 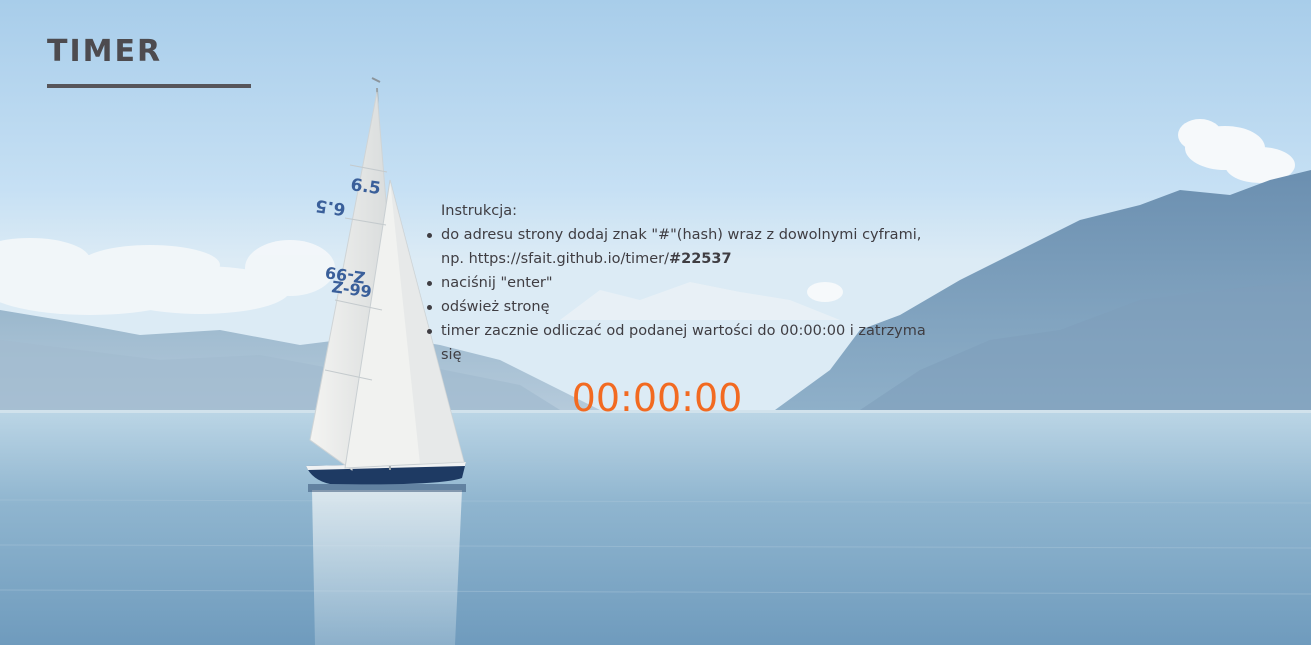 What do you see at coordinates (149, 86) in the screenshot?
I see `title-underline` at bounding box center [149, 86].